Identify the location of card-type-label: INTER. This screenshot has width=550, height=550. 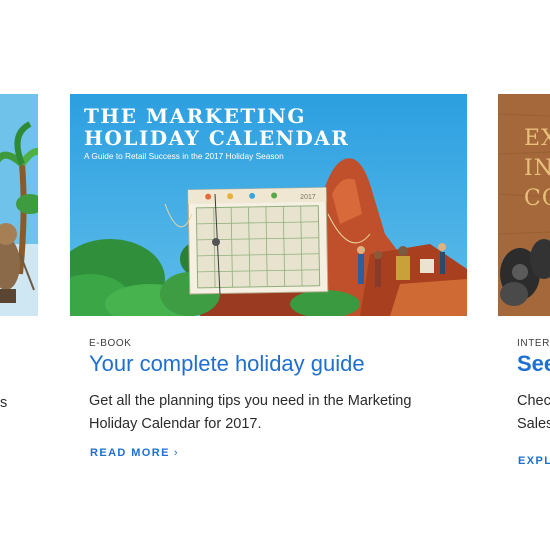
(533, 343).